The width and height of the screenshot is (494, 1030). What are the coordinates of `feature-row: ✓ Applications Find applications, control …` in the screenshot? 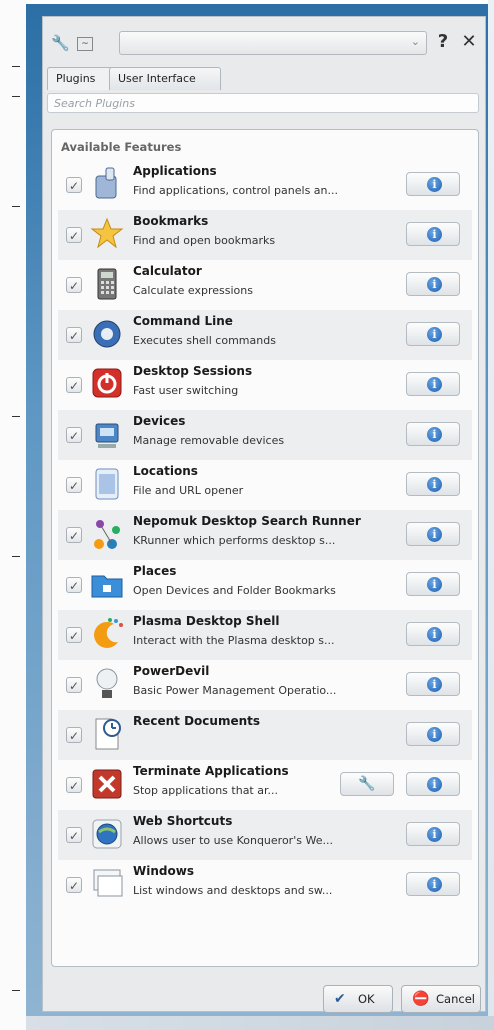 It's located at (265, 185).